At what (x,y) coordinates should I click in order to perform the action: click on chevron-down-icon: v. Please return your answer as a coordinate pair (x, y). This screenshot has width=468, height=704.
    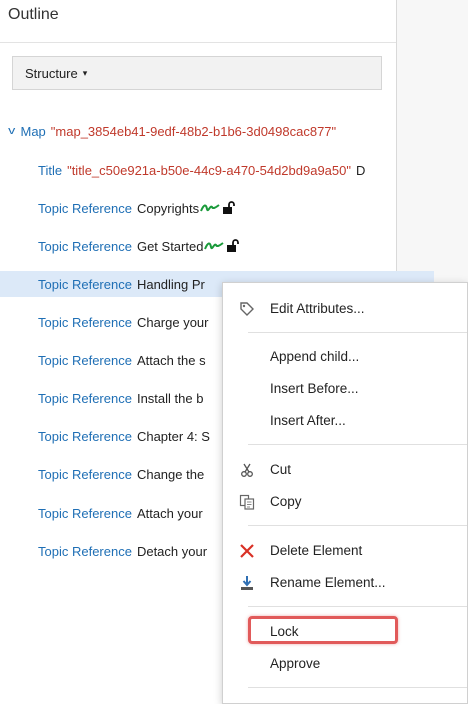
    Looking at the image, I should click on (11, 131).